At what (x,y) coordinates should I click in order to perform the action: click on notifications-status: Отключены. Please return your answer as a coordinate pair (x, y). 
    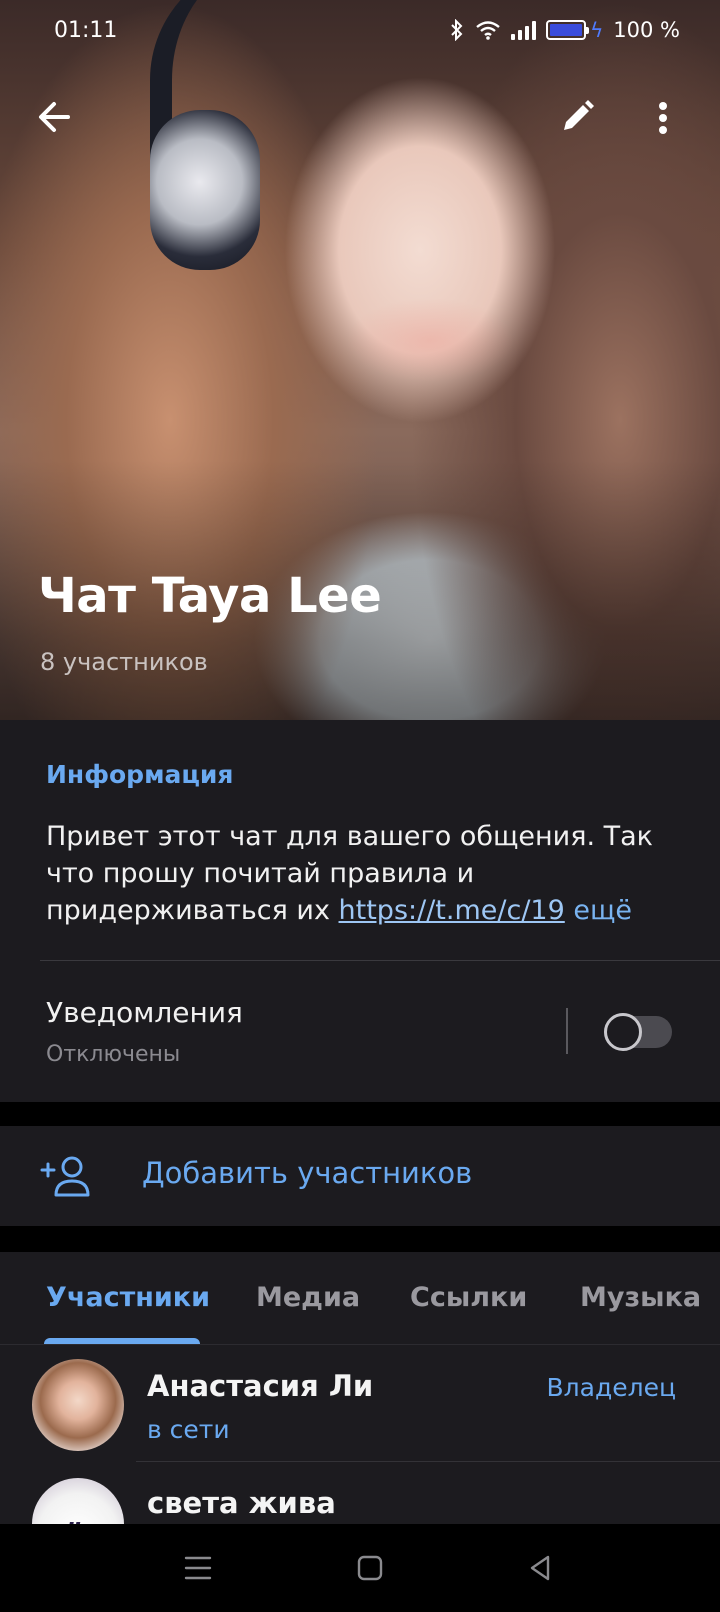
    Looking at the image, I should click on (113, 1054).